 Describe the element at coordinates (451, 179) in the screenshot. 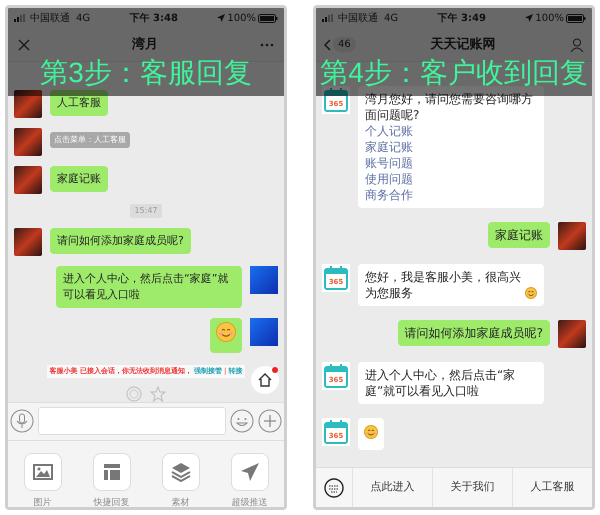

I see `option-link: 使用问题` at that location.